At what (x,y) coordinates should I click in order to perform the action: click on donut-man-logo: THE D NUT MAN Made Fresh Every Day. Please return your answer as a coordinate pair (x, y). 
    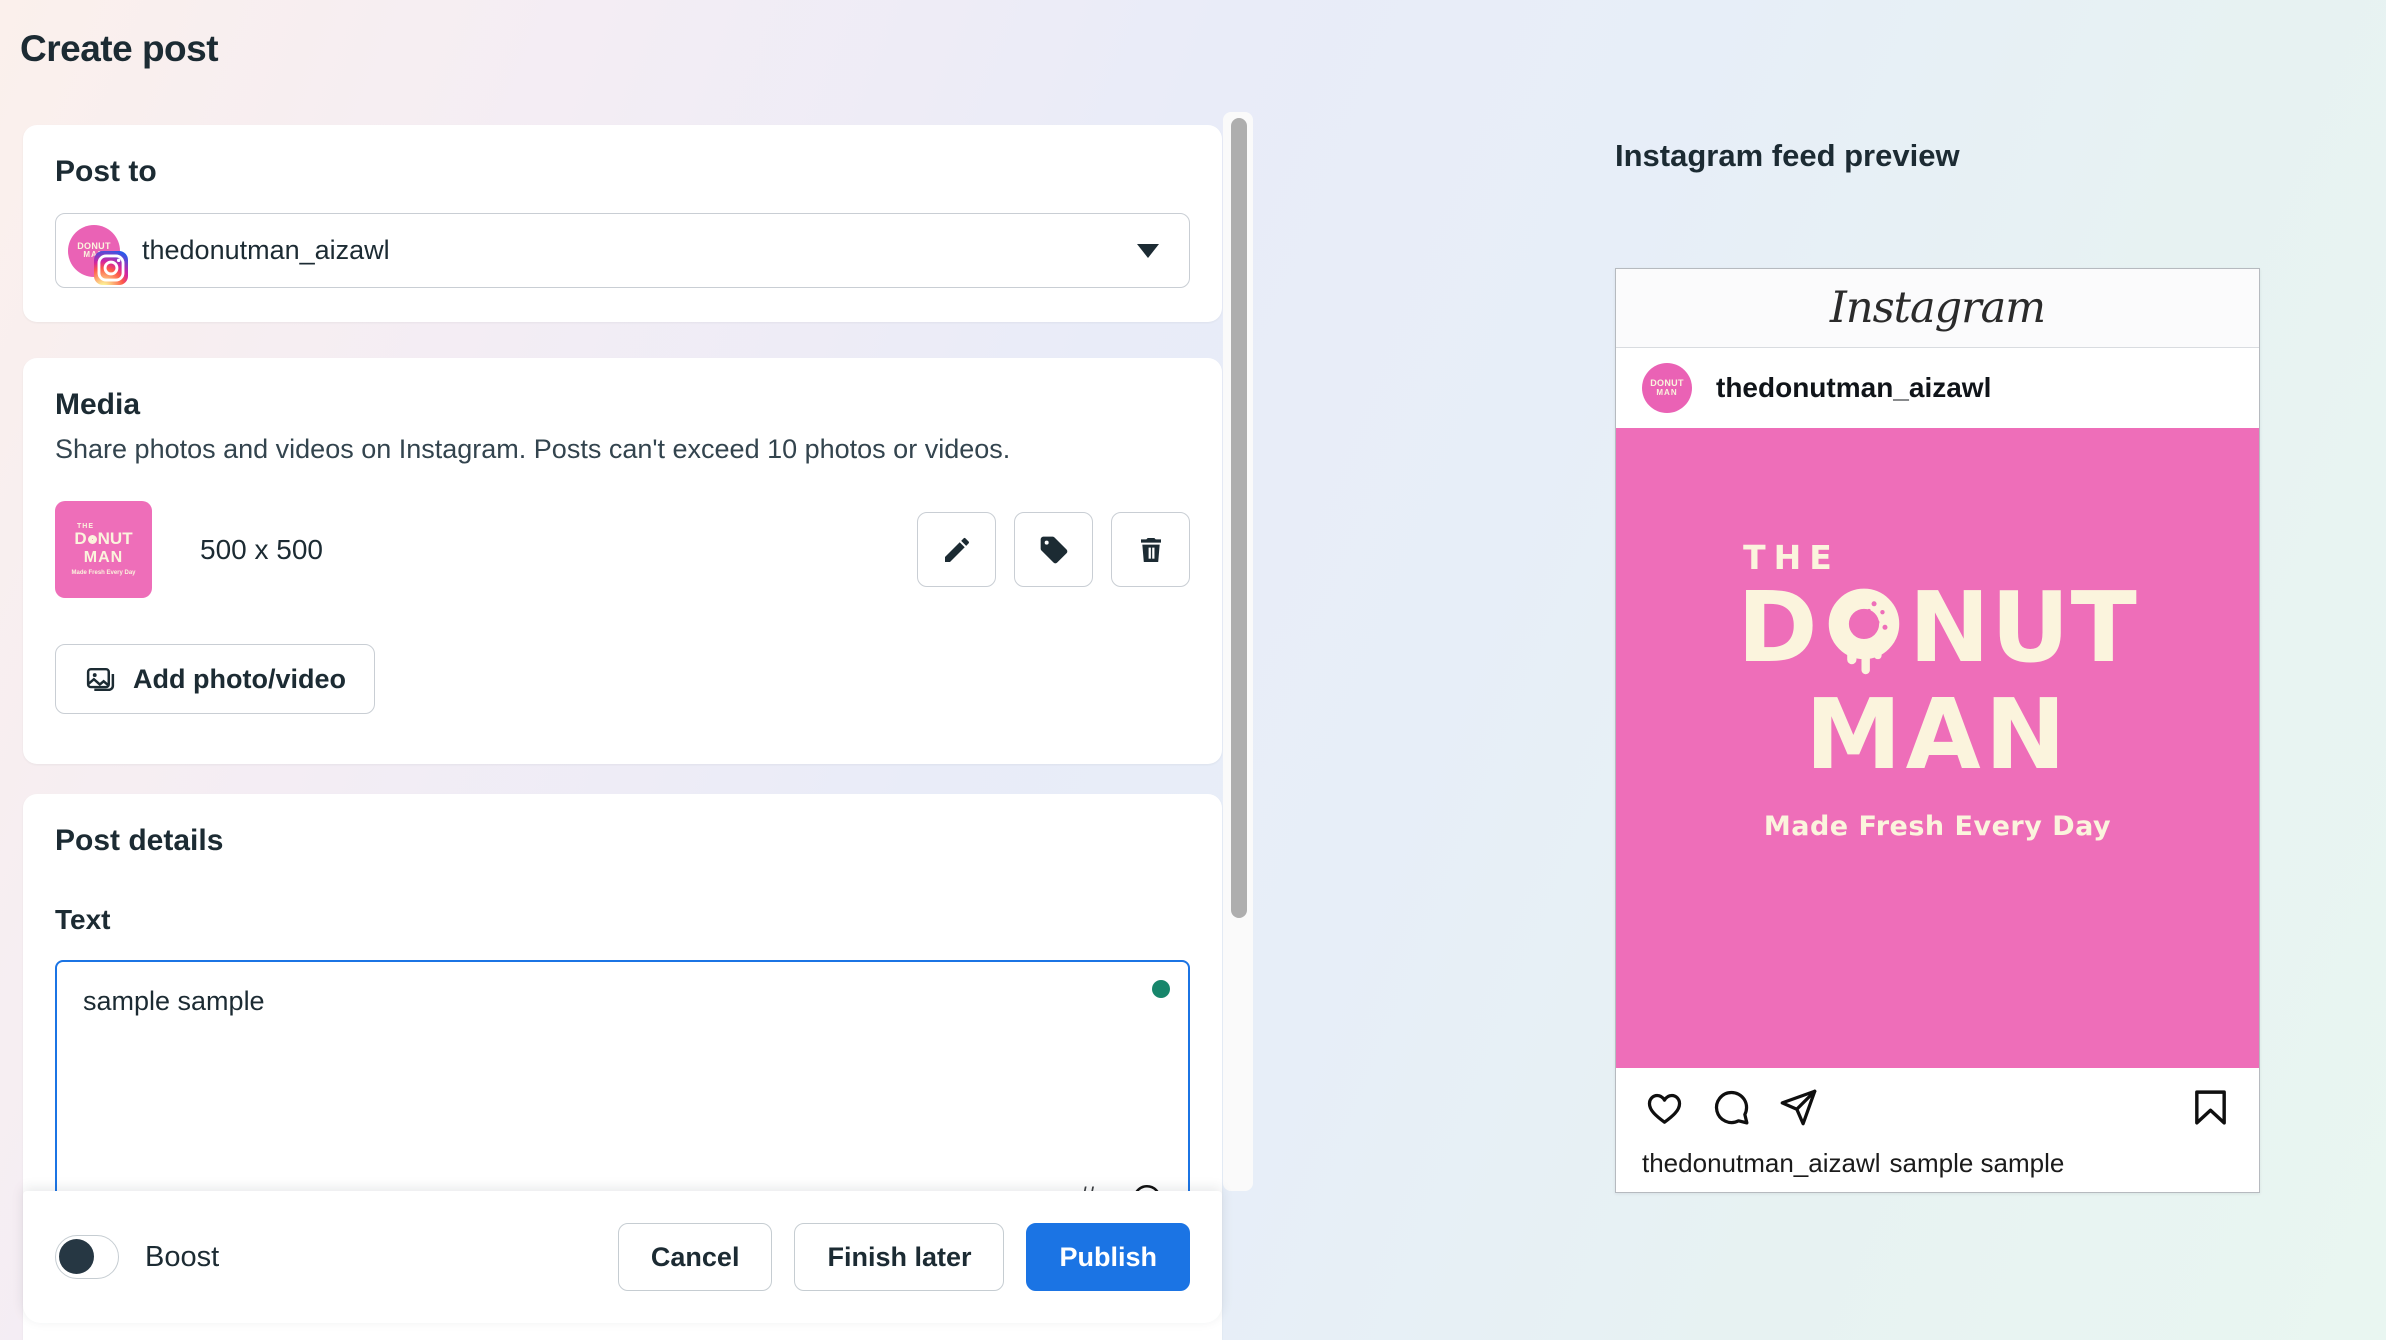
    Looking at the image, I should click on (1937, 690).